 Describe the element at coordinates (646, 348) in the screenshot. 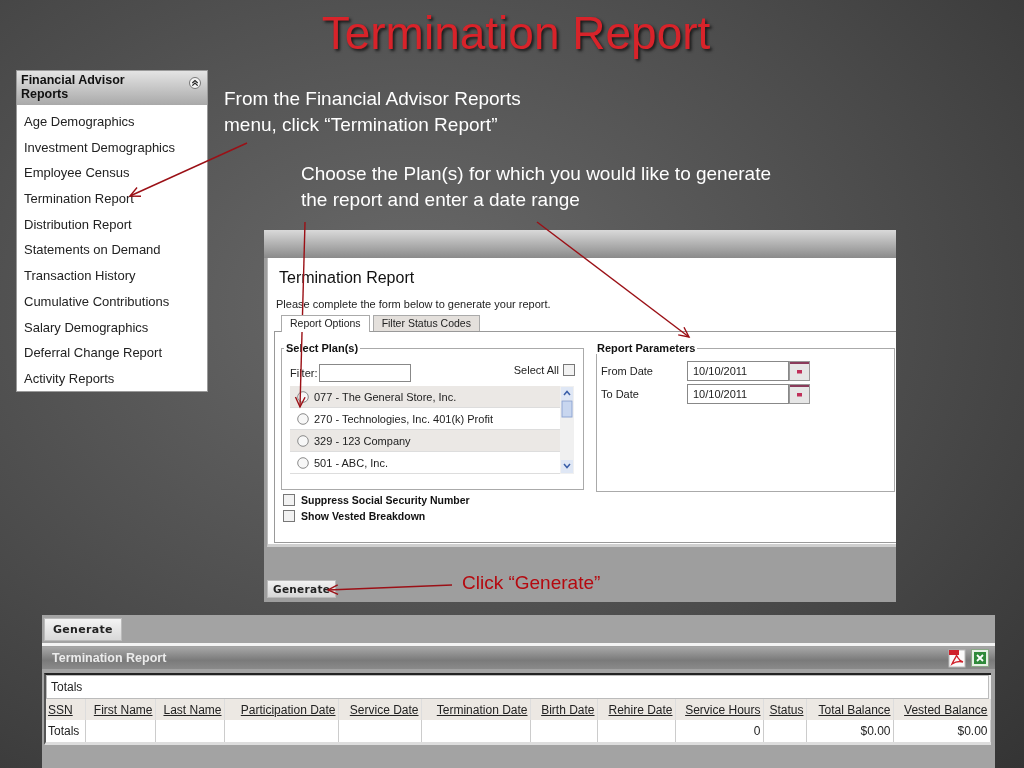

I see `group-title: Report Parameters` at that location.